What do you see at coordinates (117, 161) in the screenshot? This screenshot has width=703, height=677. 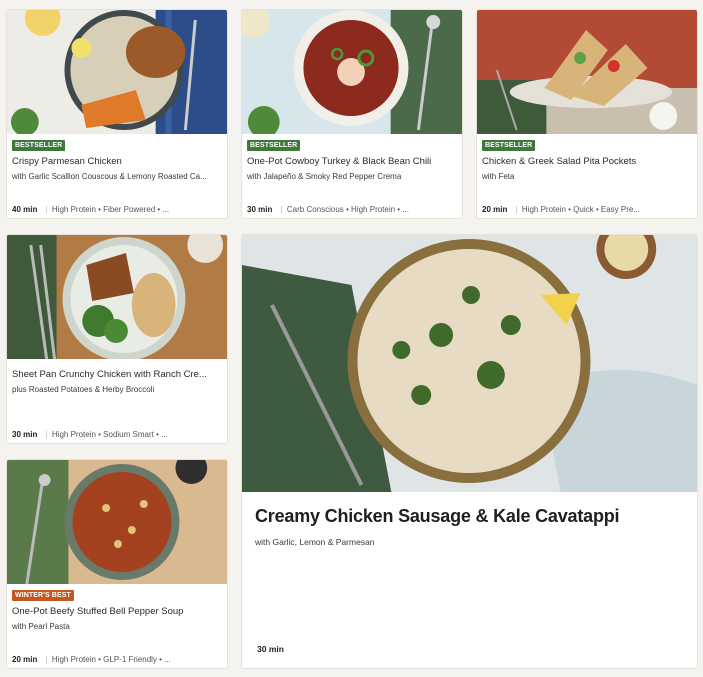 I see `recipe-title: Crispy Parmesan Chicken` at bounding box center [117, 161].